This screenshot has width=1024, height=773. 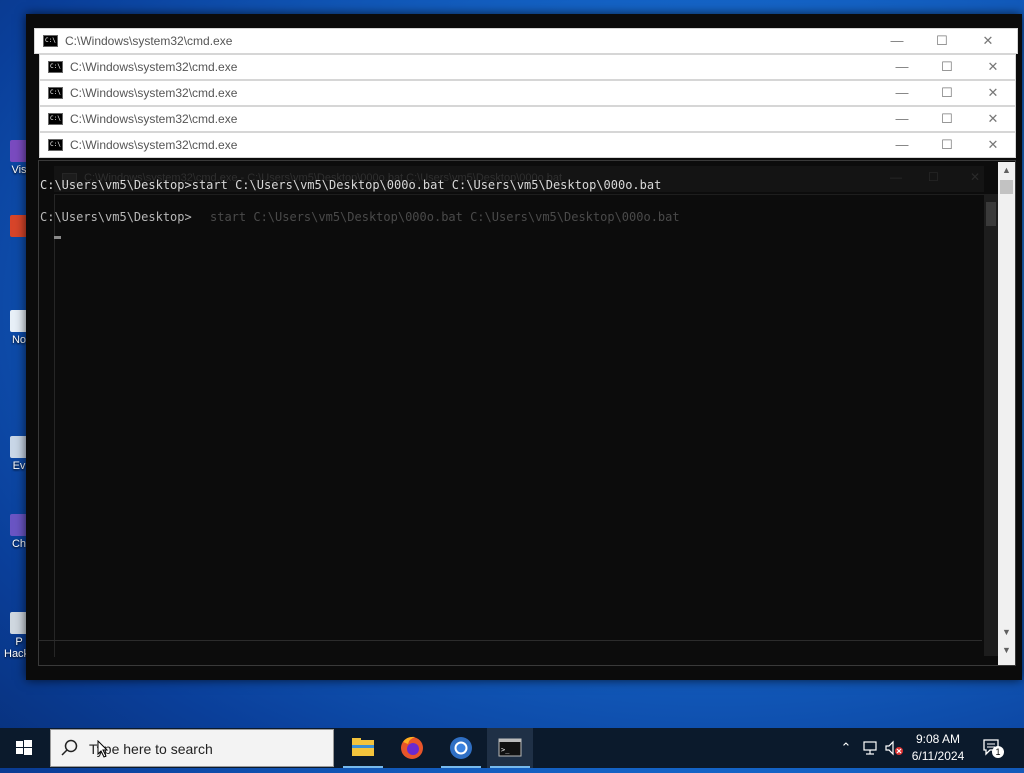 I want to click on chevron-up-icon: ⌃, so click(x=846, y=748).